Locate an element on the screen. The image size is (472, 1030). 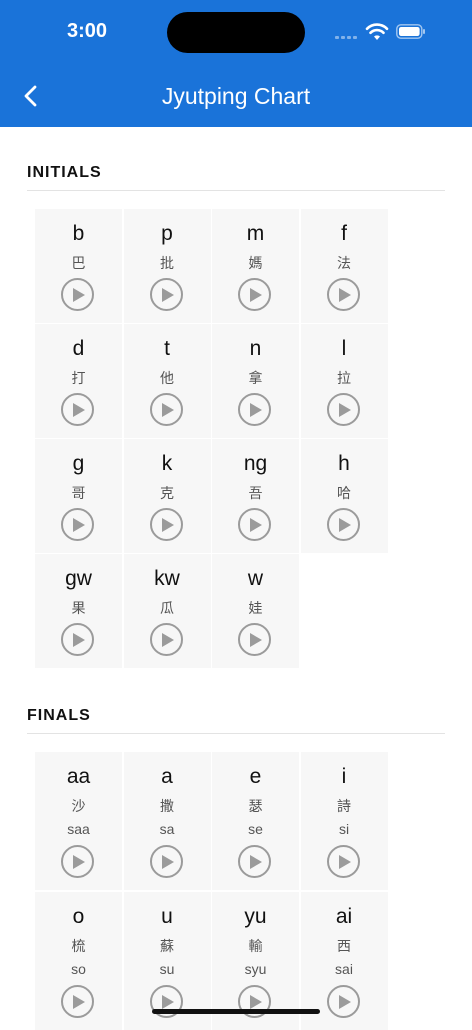
initial-cell: h哈 is located at coordinates (344, 496).